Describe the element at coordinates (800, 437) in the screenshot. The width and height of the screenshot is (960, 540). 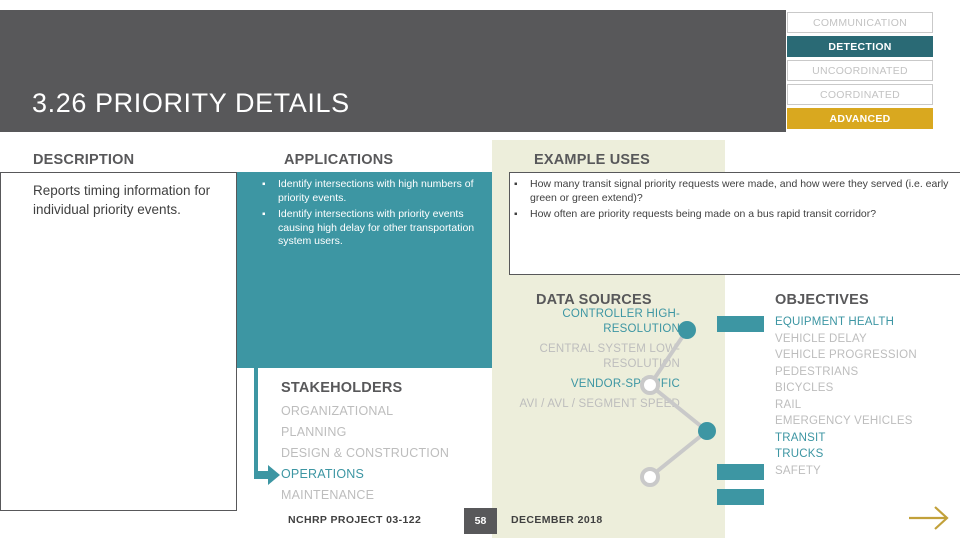
I see `objective-item-transit: TRANSIT` at that location.